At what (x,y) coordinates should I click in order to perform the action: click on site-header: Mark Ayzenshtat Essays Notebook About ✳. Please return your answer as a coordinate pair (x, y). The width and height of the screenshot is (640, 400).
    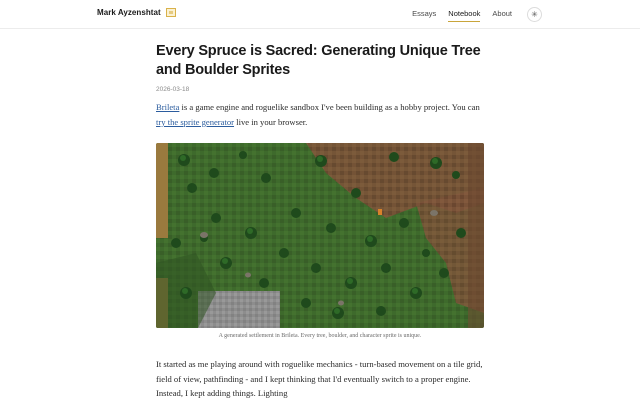
    Looking at the image, I should click on (320, 14).